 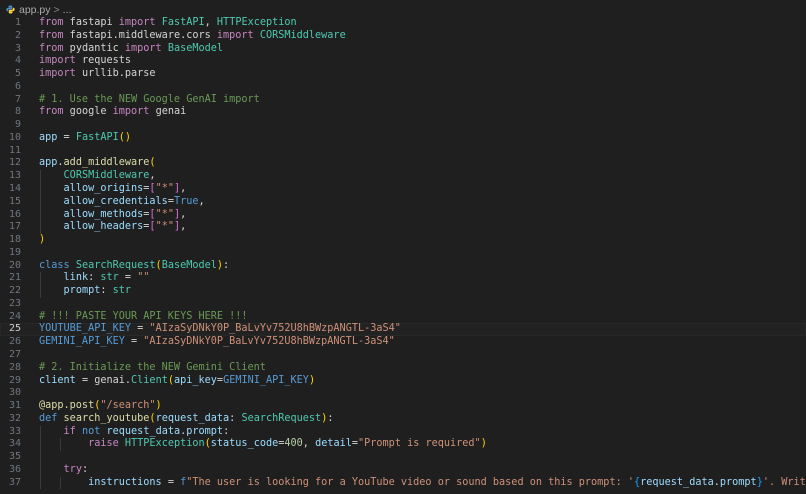 I want to click on line-number: 16, so click(x=14, y=214).